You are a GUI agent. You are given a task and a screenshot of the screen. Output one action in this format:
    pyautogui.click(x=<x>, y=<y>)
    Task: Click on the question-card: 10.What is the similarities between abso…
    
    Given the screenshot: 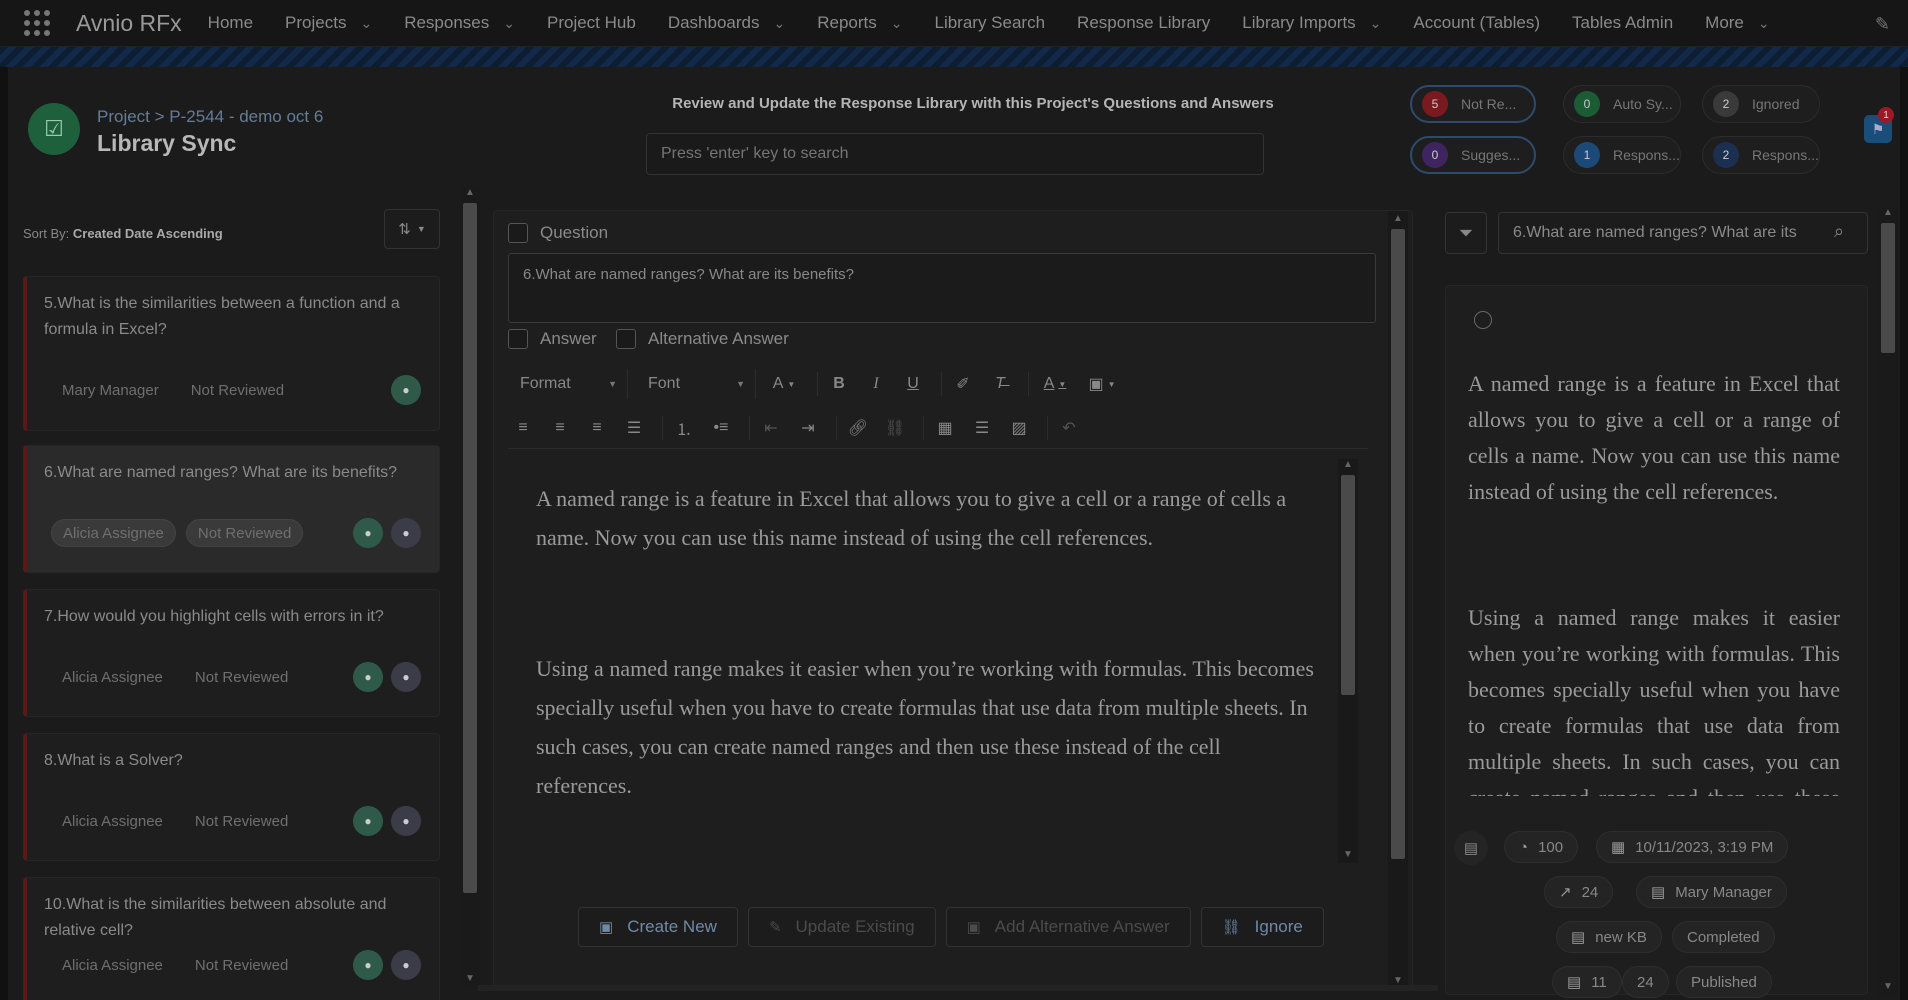 What is the action you would take?
    pyautogui.click(x=231, y=938)
    